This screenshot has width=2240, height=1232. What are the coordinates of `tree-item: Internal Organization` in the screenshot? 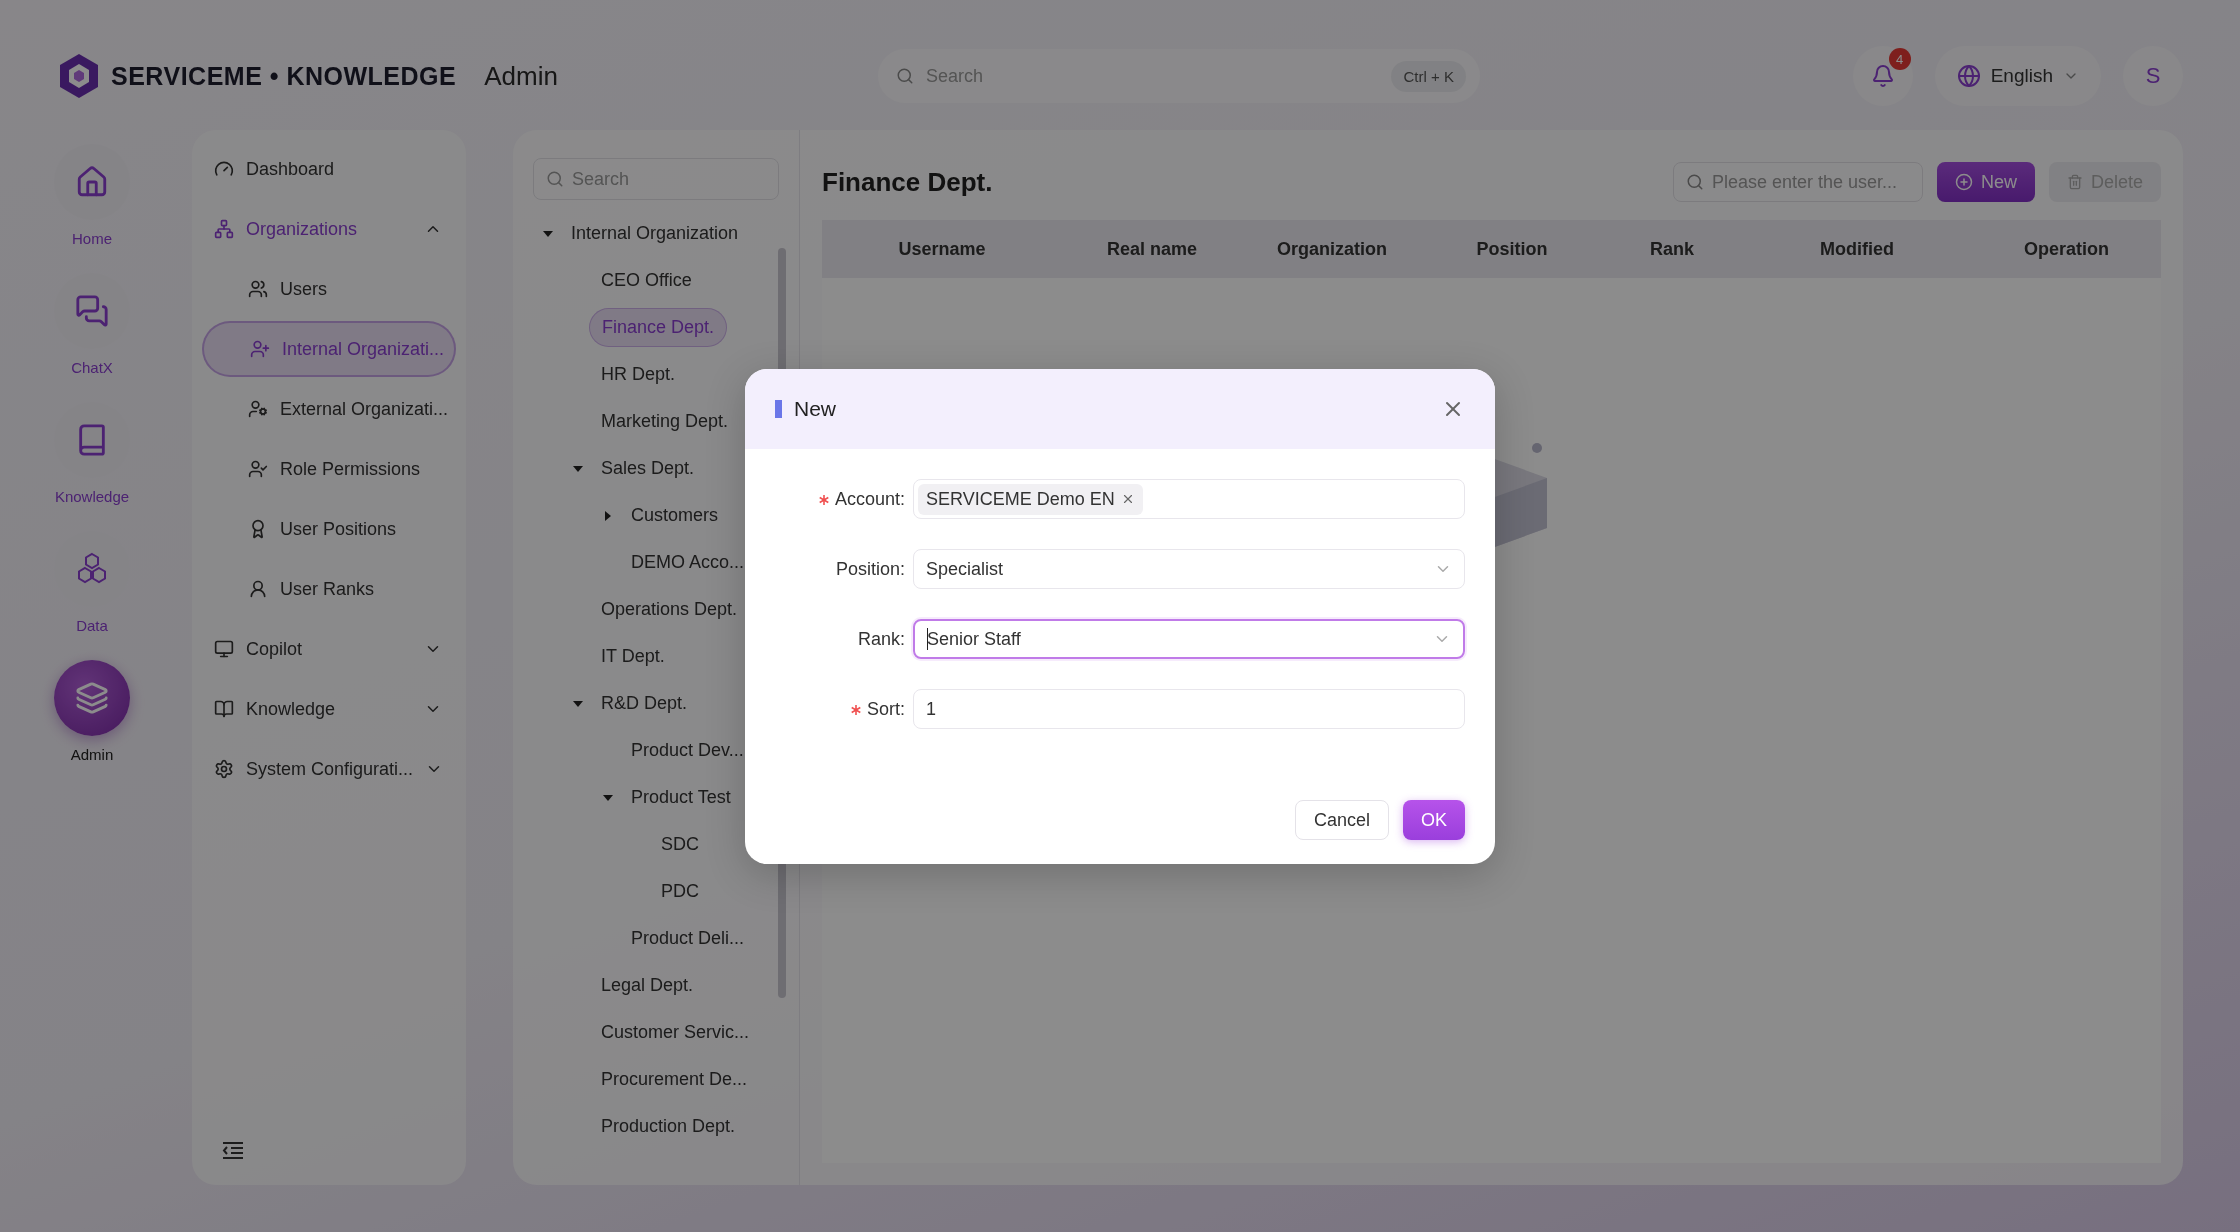 It's located at (655, 233).